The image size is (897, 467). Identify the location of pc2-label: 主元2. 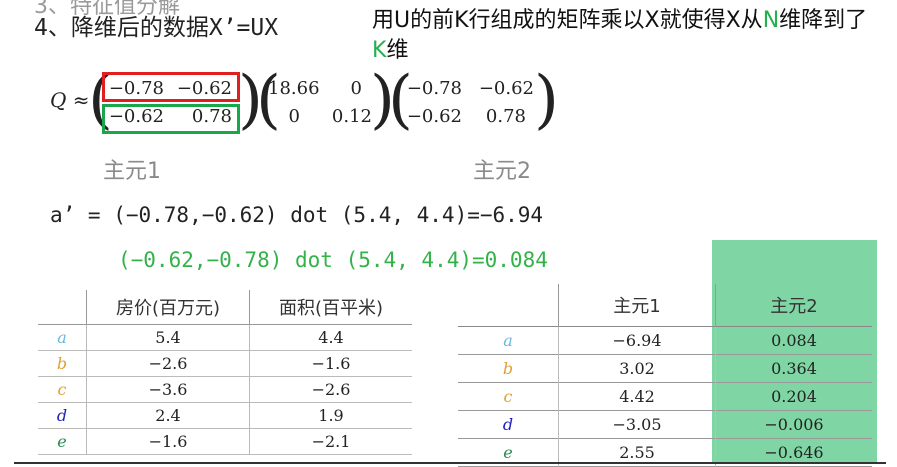
(502, 171).